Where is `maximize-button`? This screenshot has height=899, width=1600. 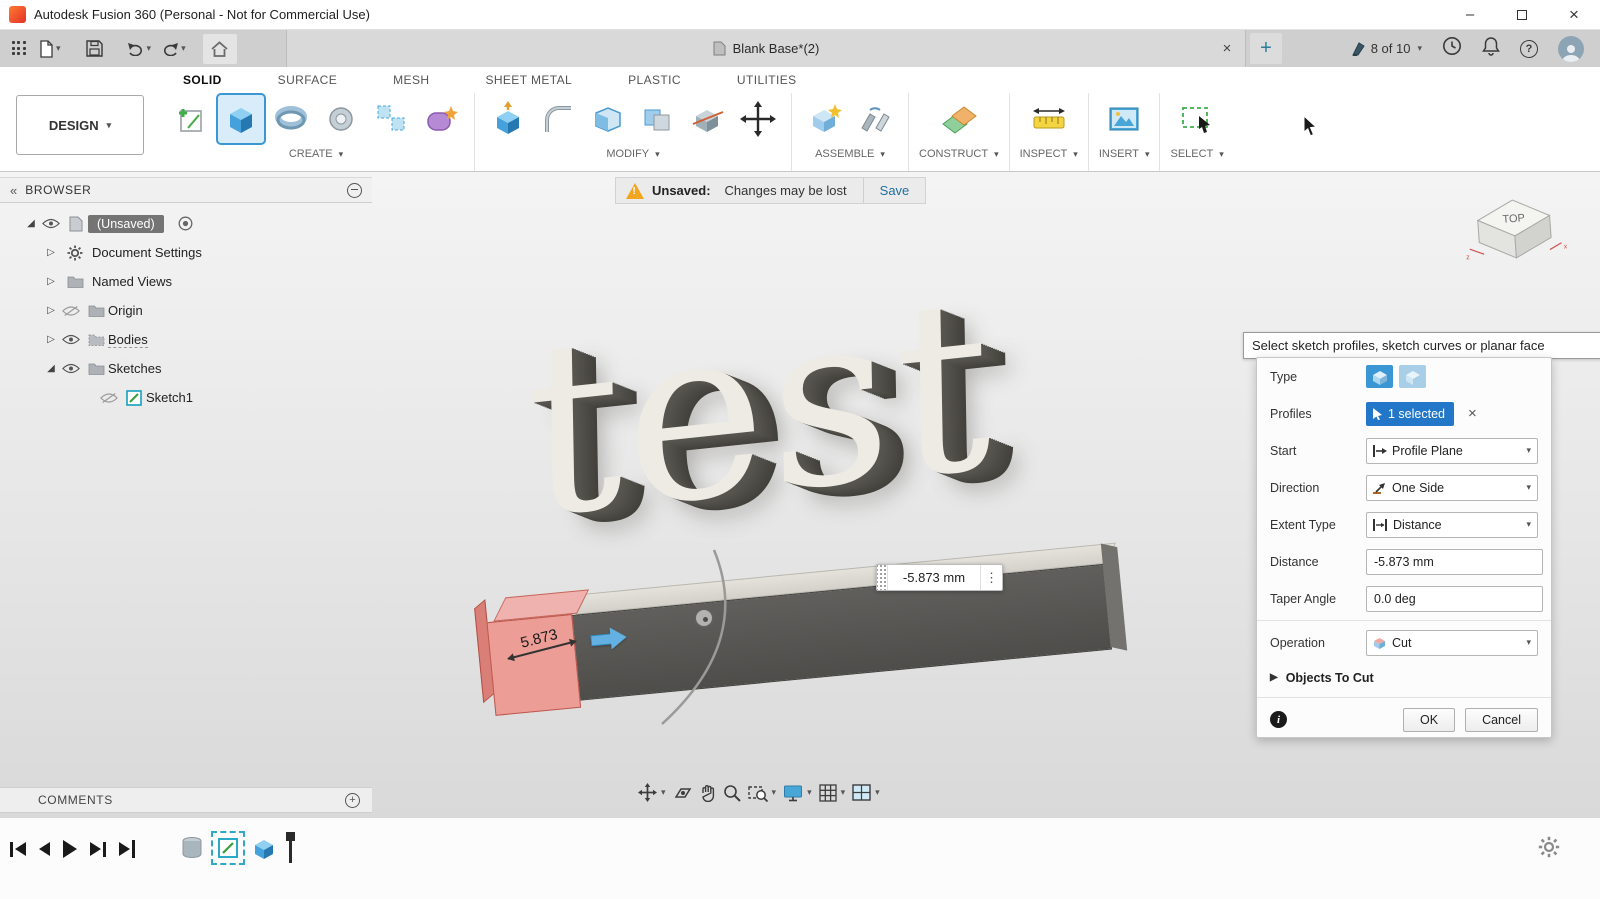 maximize-button is located at coordinates (1522, 15).